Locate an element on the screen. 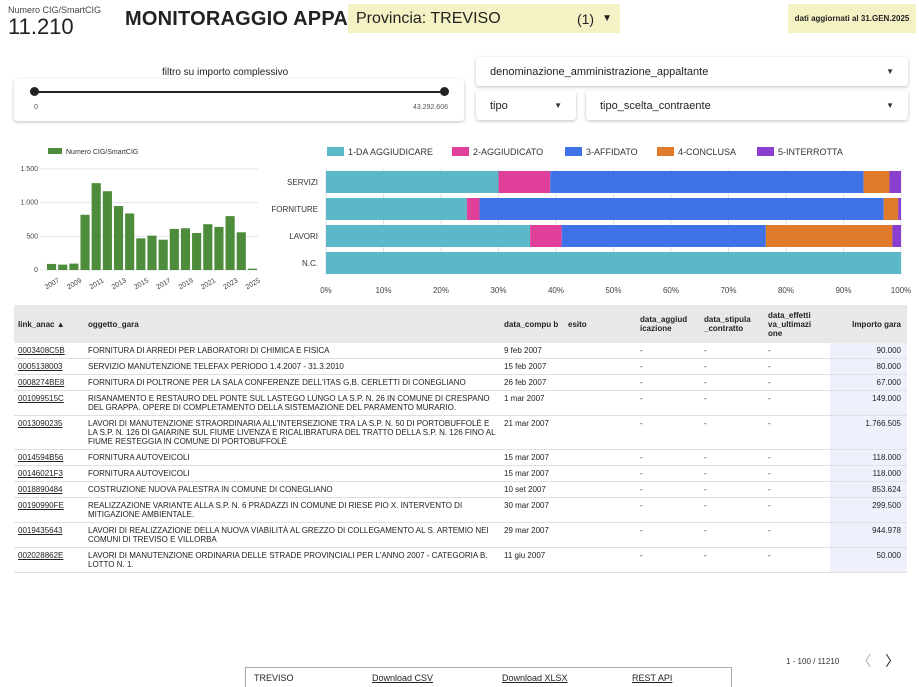 This screenshot has width=919, height=687. bar-2013 is located at coordinates (118, 238).